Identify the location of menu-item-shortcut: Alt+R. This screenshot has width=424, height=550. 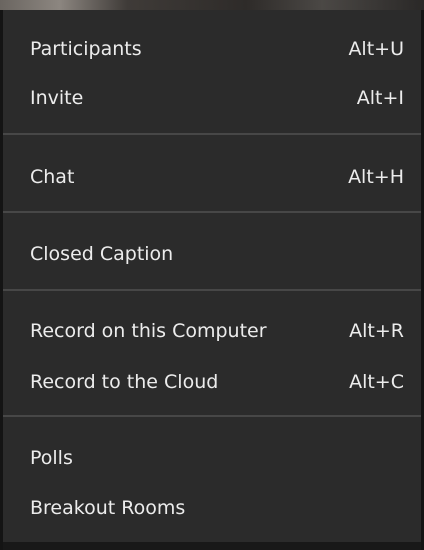
(376, 331).